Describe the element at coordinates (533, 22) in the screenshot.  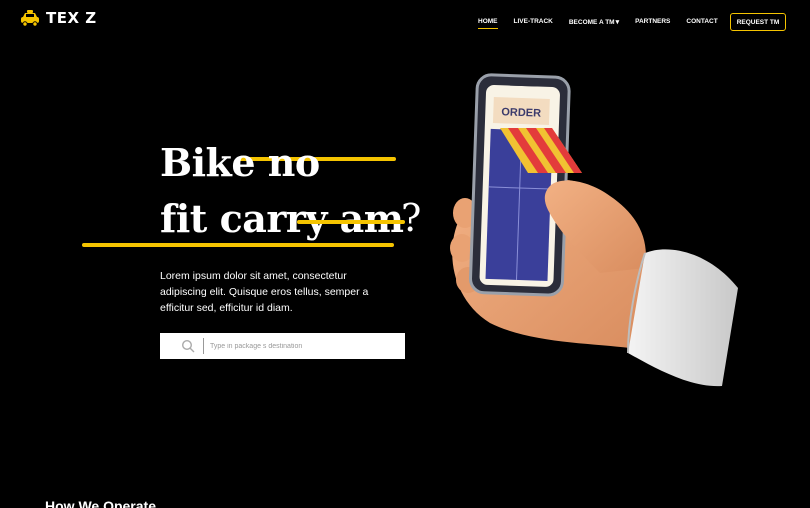
I see `nav-live-track: LIVE-TRACK` at that location.